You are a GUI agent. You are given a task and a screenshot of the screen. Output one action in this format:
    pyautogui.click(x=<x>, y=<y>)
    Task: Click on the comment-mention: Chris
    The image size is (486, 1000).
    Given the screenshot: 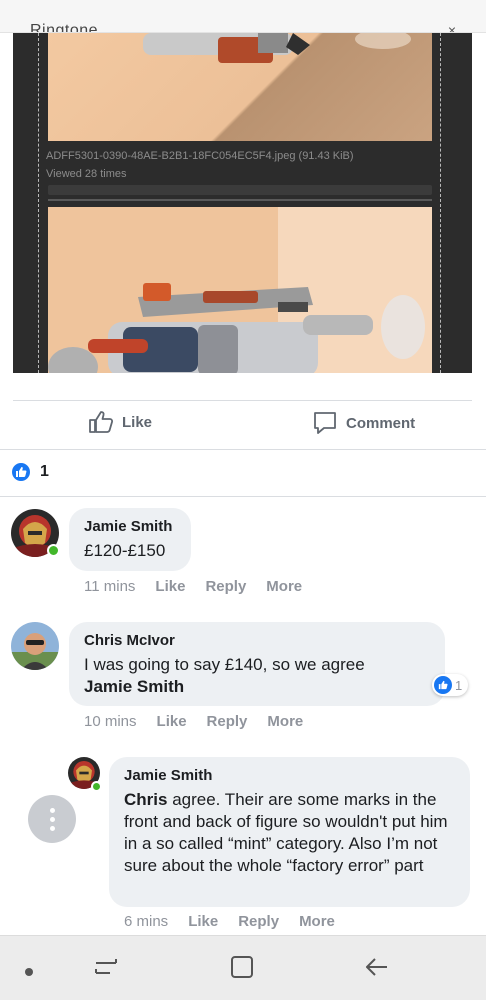 What is the action you would take?
    pyautogui.click(x=145, y=799)
    